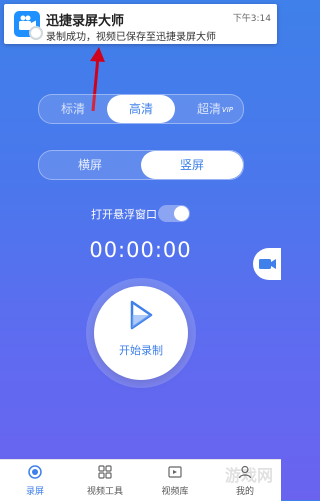  I want to click on vip-badge: VIP, so click(227, 110).